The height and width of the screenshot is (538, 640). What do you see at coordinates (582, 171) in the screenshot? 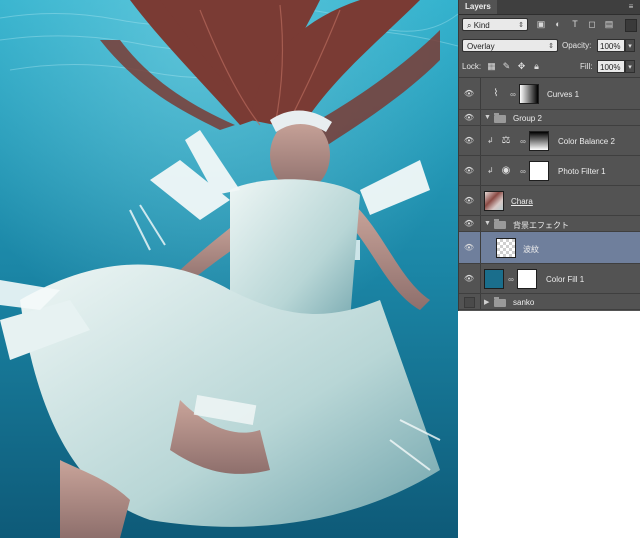
I see `layer-name: Photo Filter 1` at bounding box center [582, 171].